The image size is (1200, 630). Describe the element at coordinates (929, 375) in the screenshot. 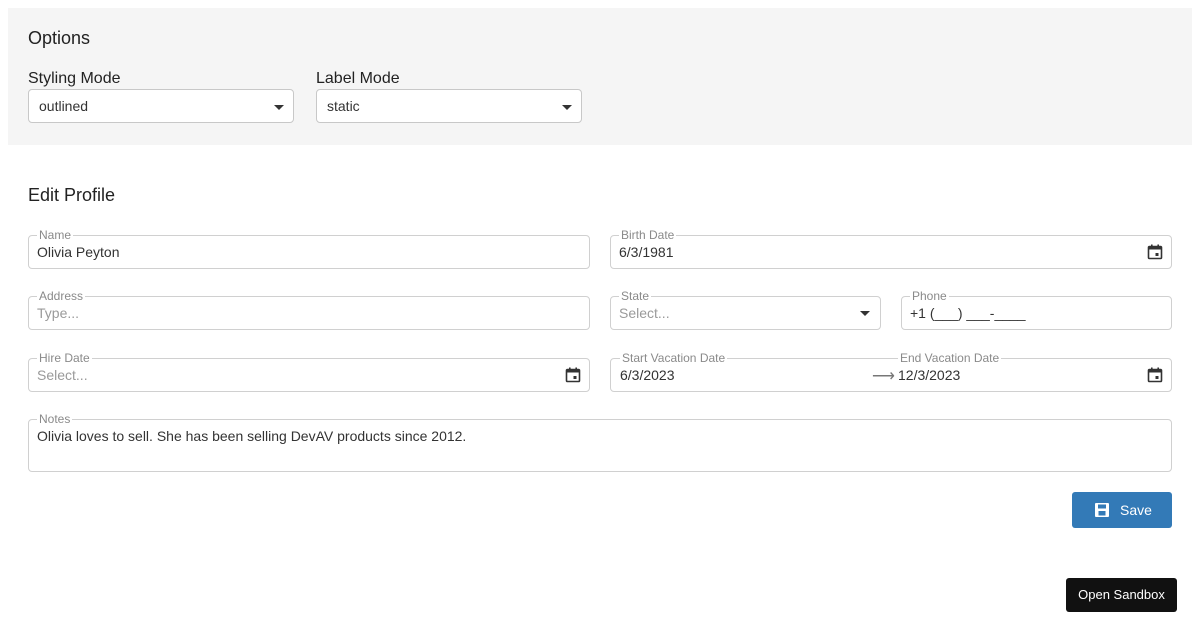

I see `end-vacation-value: 12/3/2023` at that location.